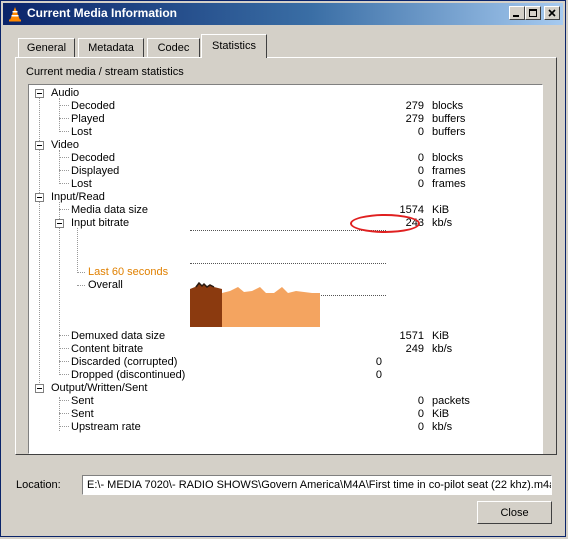  Describe the element at coordinates (517, 13) in the screenshot. I see `minimize-button` at that location.